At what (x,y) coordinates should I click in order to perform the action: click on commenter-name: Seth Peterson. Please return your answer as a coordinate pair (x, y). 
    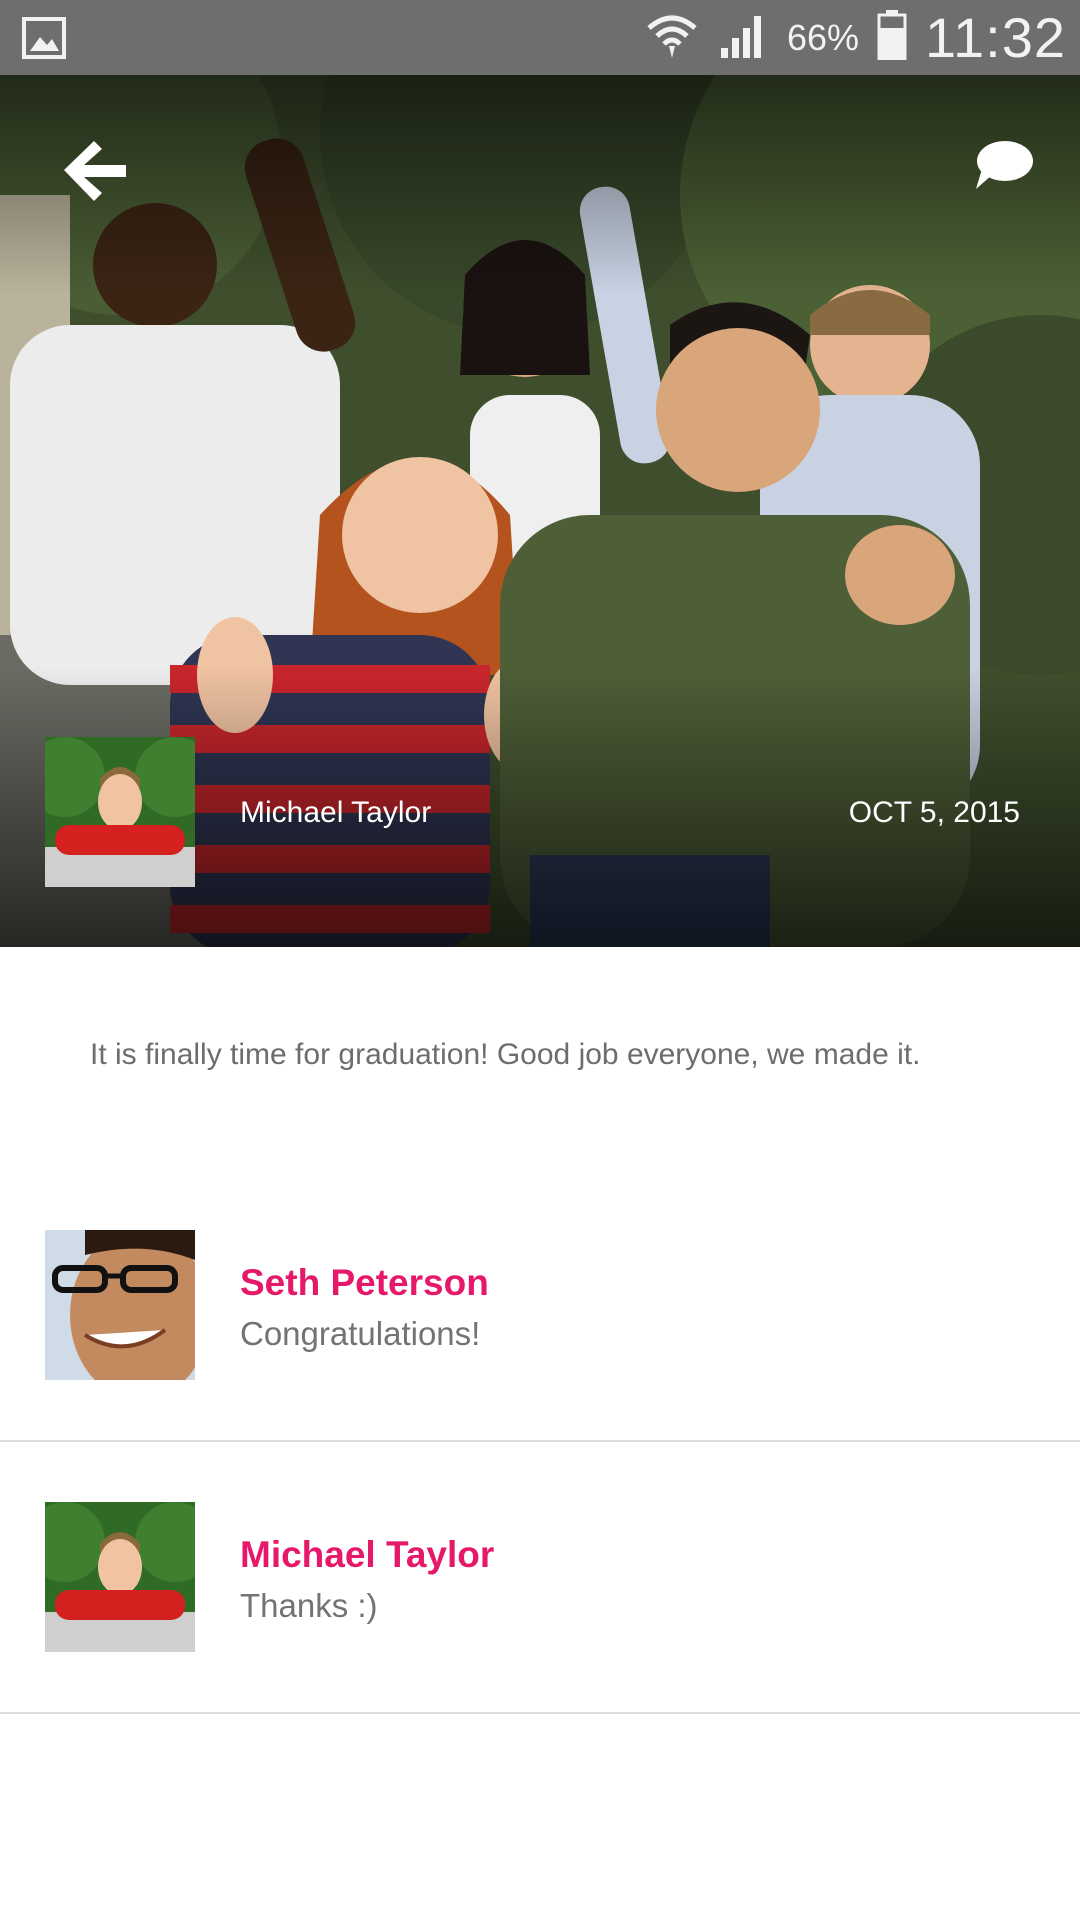
    Looking at the image, I should click on (364, 1283).